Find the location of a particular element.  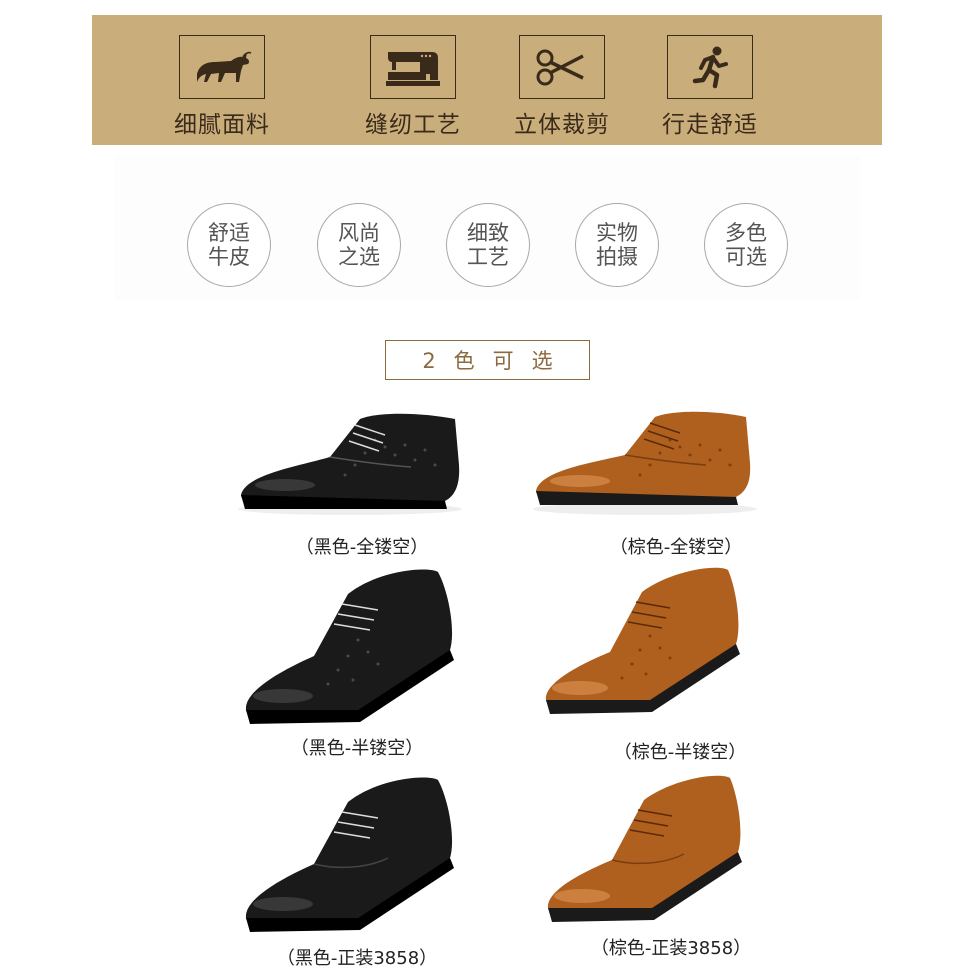

feature-cutting: 立体裁剪 is located at coordinates (562, 87).